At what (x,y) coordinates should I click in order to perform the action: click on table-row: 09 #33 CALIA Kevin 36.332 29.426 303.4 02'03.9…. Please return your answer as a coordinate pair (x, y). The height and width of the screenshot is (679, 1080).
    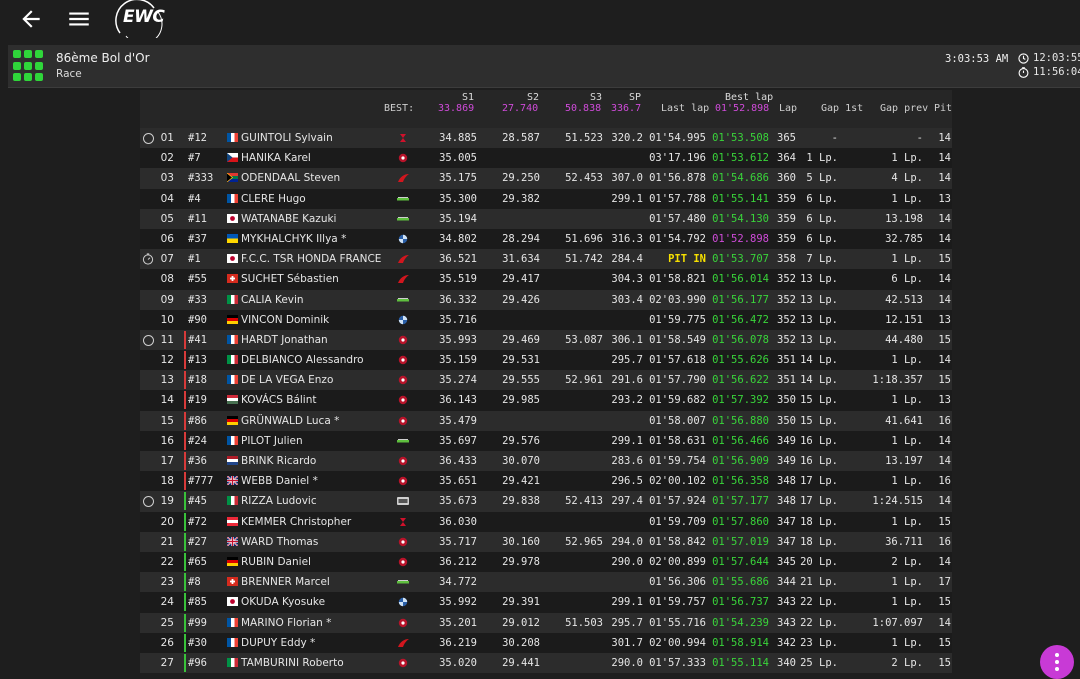
    Looking at the image, I should click on (546, 299).